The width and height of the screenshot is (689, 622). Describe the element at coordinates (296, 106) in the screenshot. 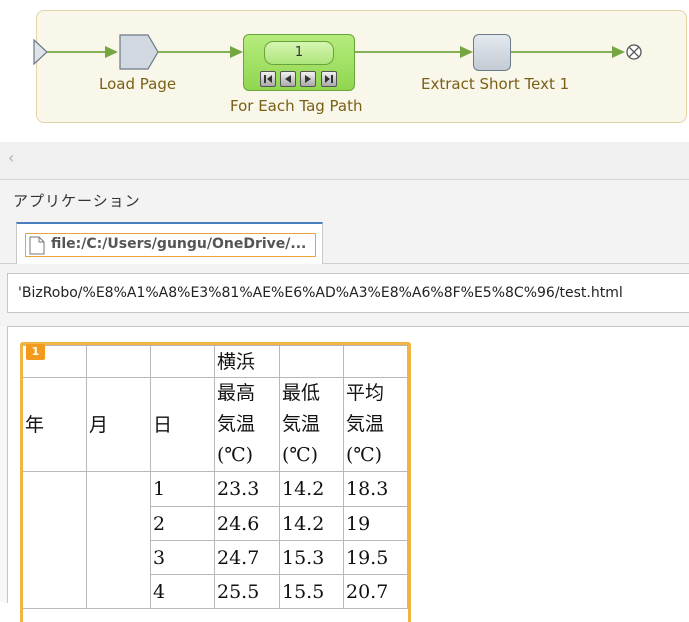

I see `for-each-tag-path-label: For Each Tag Path` at that location.